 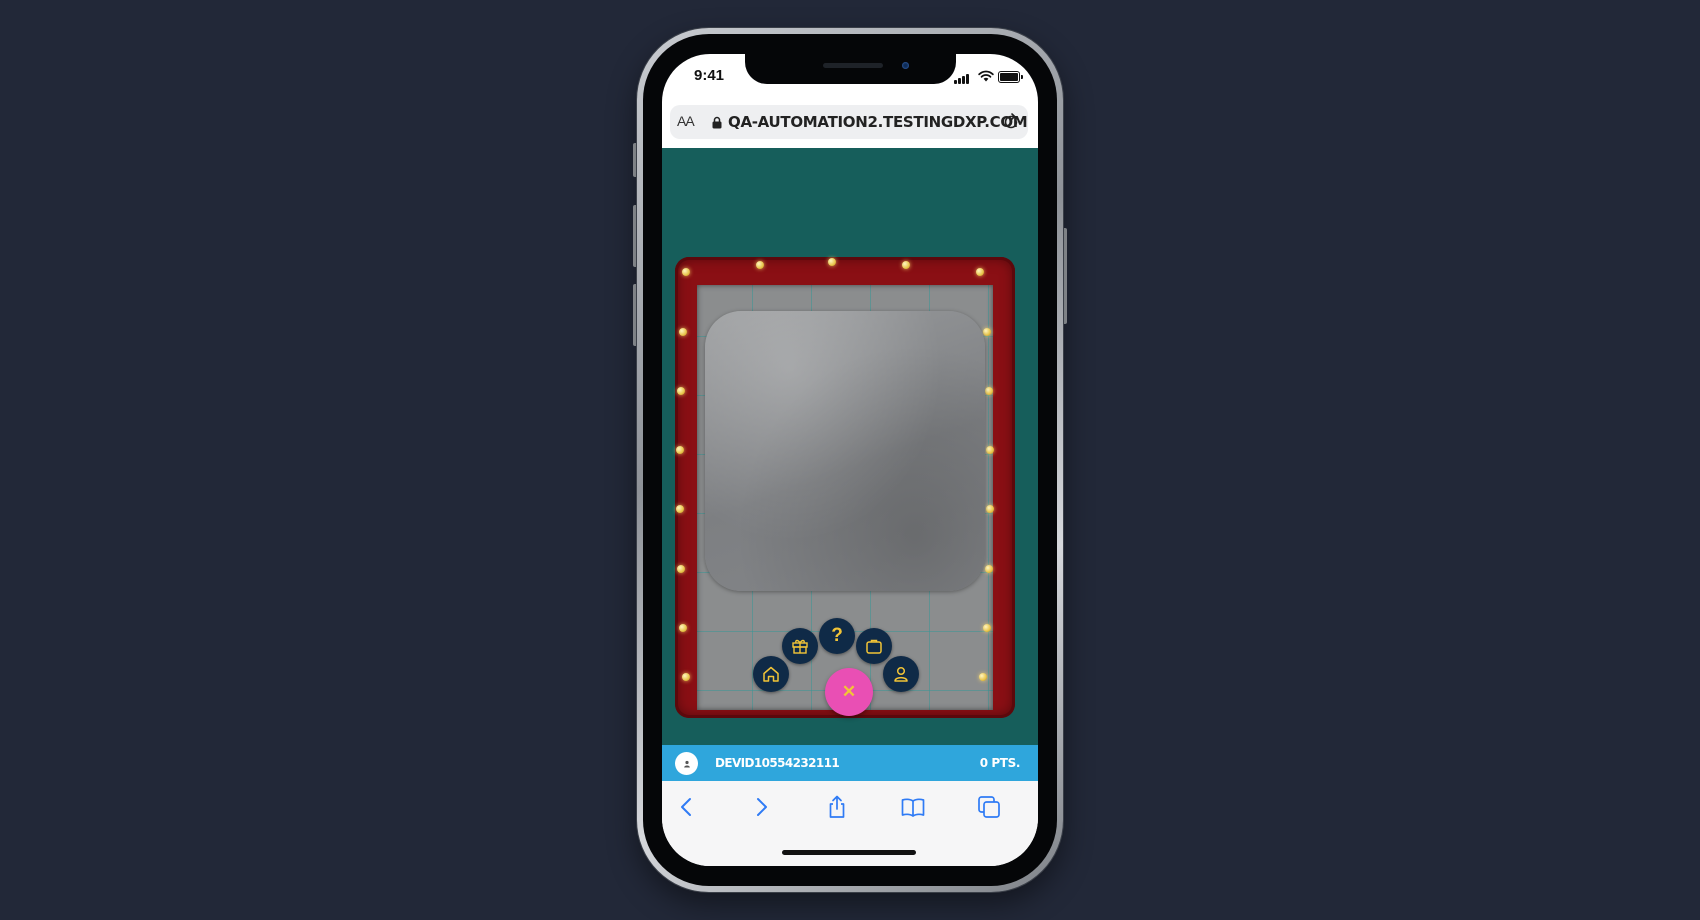 I want to click on user-bar: DEVID10554232111 0 PTS., so click(x=850, y=763).